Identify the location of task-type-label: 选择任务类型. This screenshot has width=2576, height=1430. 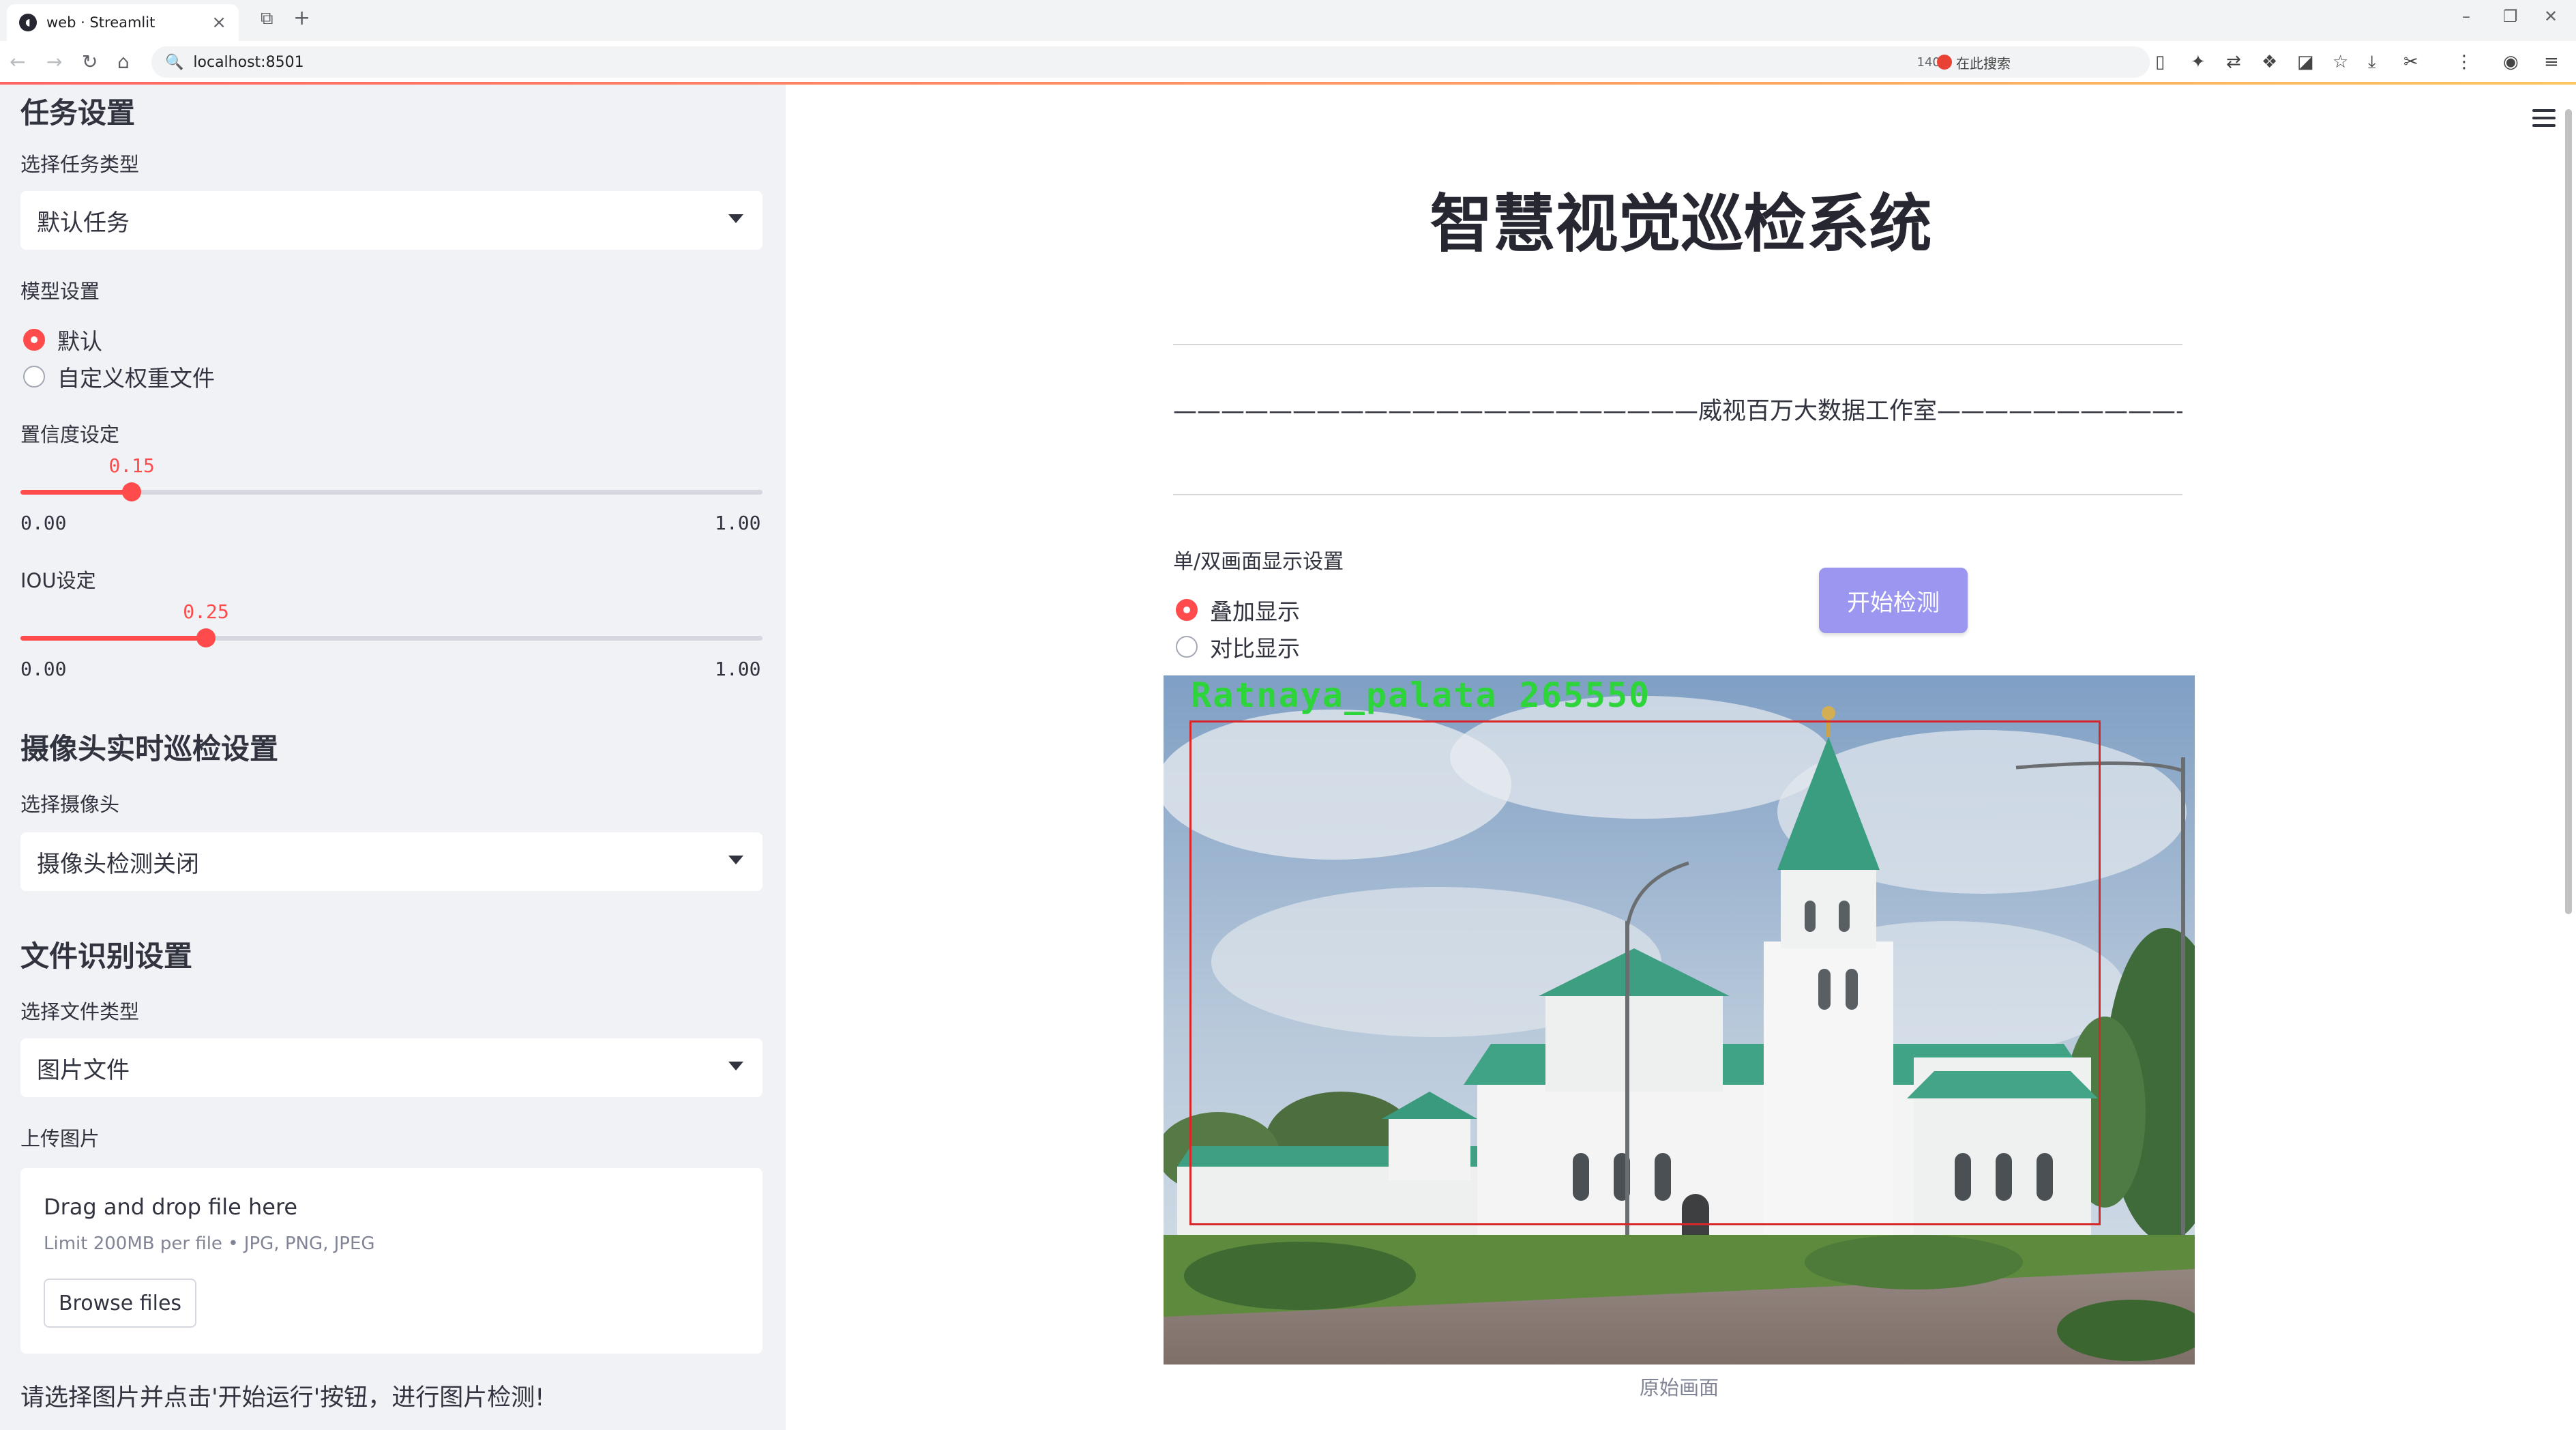
(80, 165).